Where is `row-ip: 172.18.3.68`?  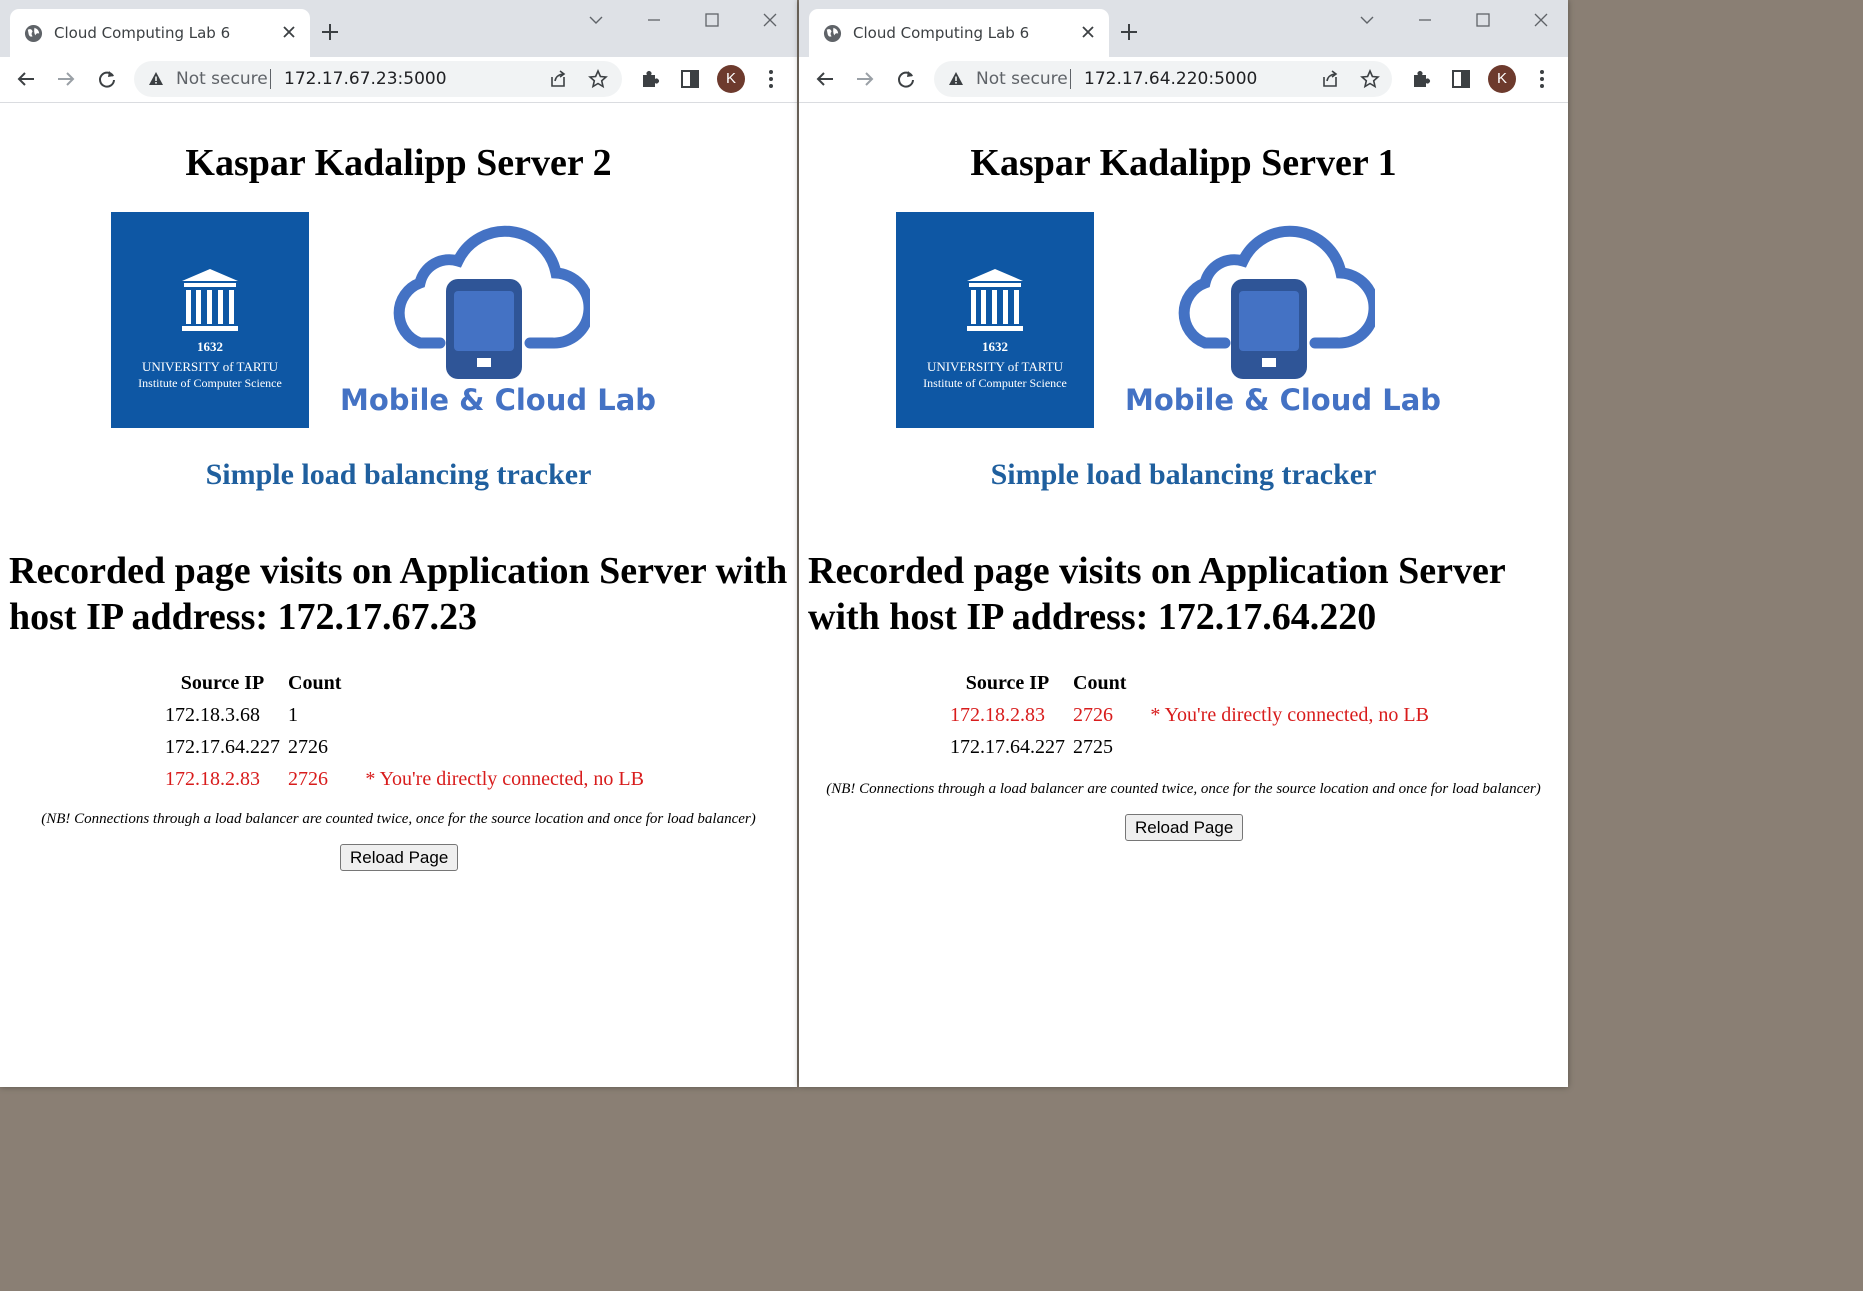
row-ip: 172.18.3.68 is located at coordinates (212, 715).